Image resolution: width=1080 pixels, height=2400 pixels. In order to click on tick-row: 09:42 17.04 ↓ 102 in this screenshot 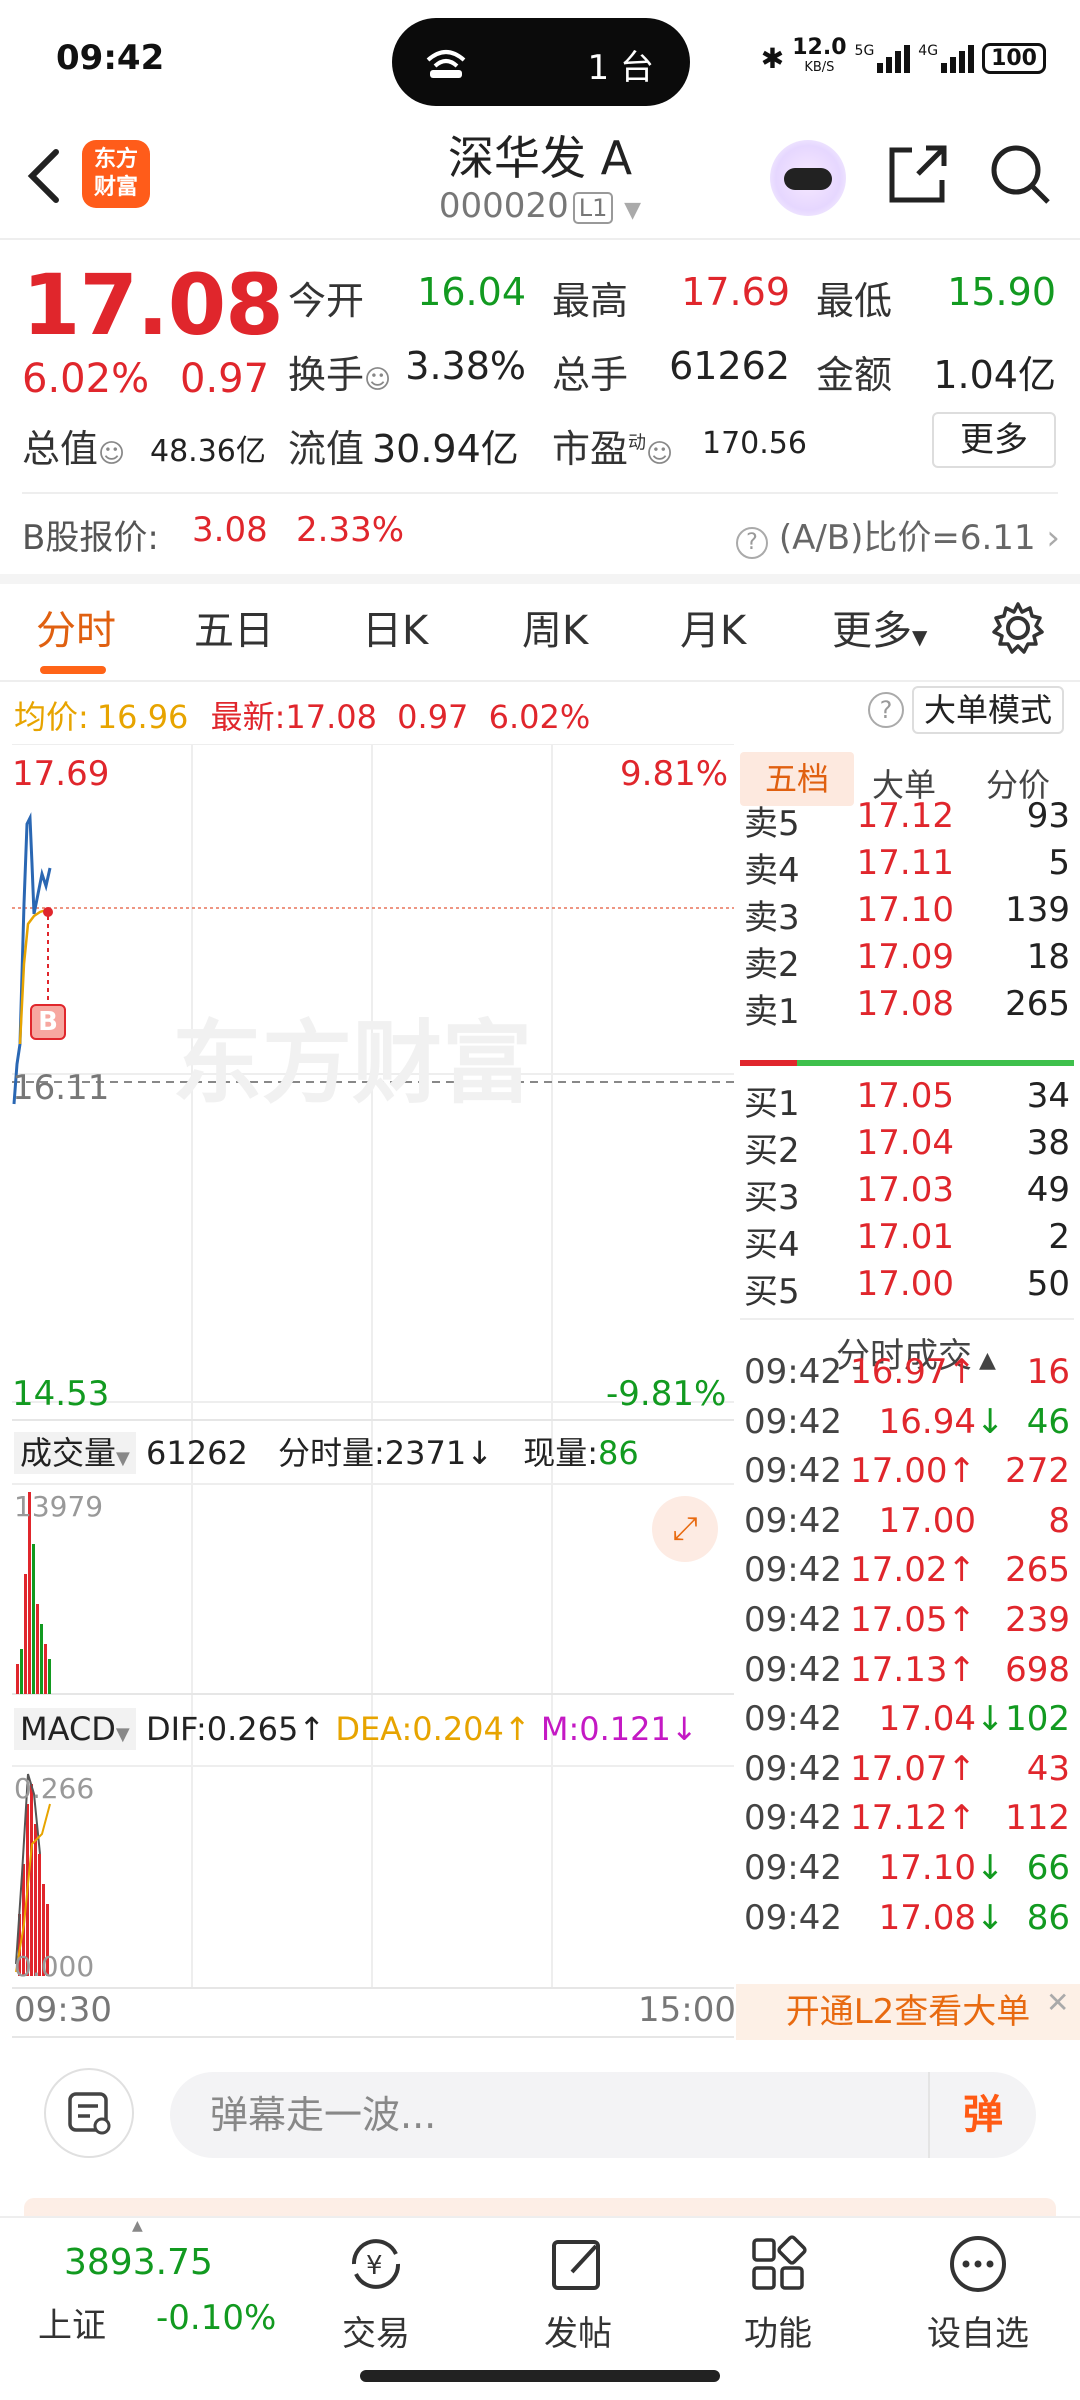, I will do `click(909, 1724)`.